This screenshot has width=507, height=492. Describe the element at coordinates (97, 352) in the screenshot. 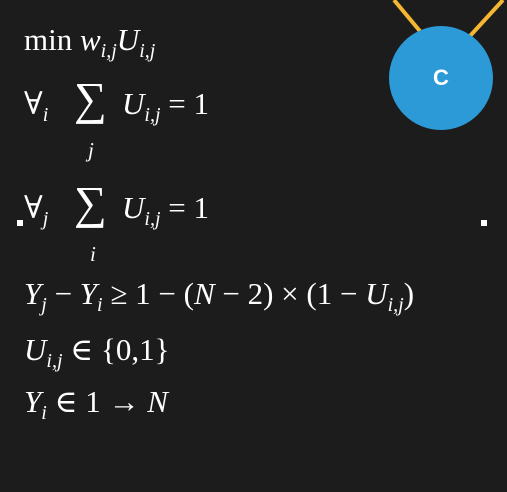

I see `binary-domain-line: Ui,j ∈ {0,1}` at that location.